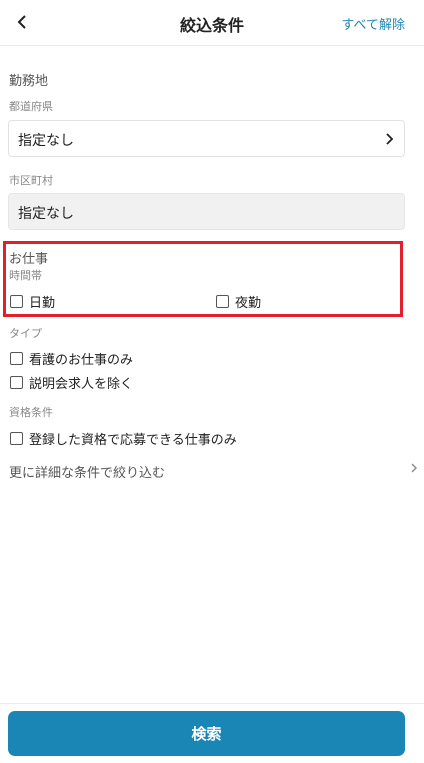 The width and height of the screenshot is (424, 763). I want to click on exclude-briefing-checkbox: 説明会求人を除く, so click(71, 382).